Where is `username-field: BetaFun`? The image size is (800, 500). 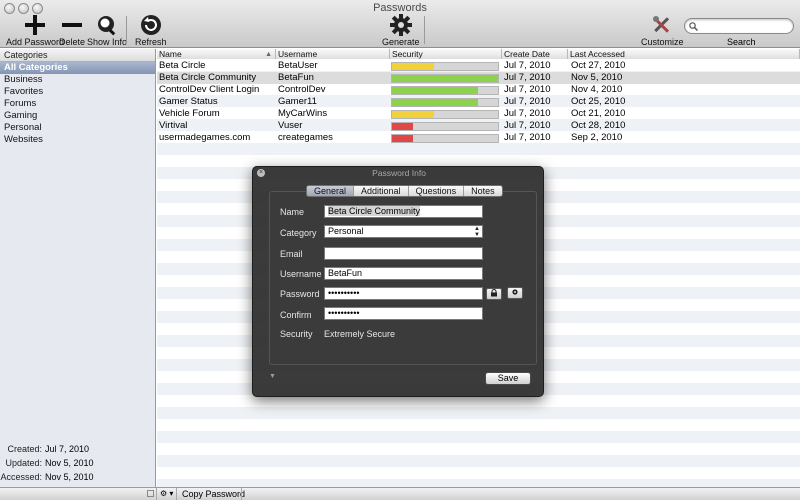
username-field: BetaFun is located at coordinates (403, 273).